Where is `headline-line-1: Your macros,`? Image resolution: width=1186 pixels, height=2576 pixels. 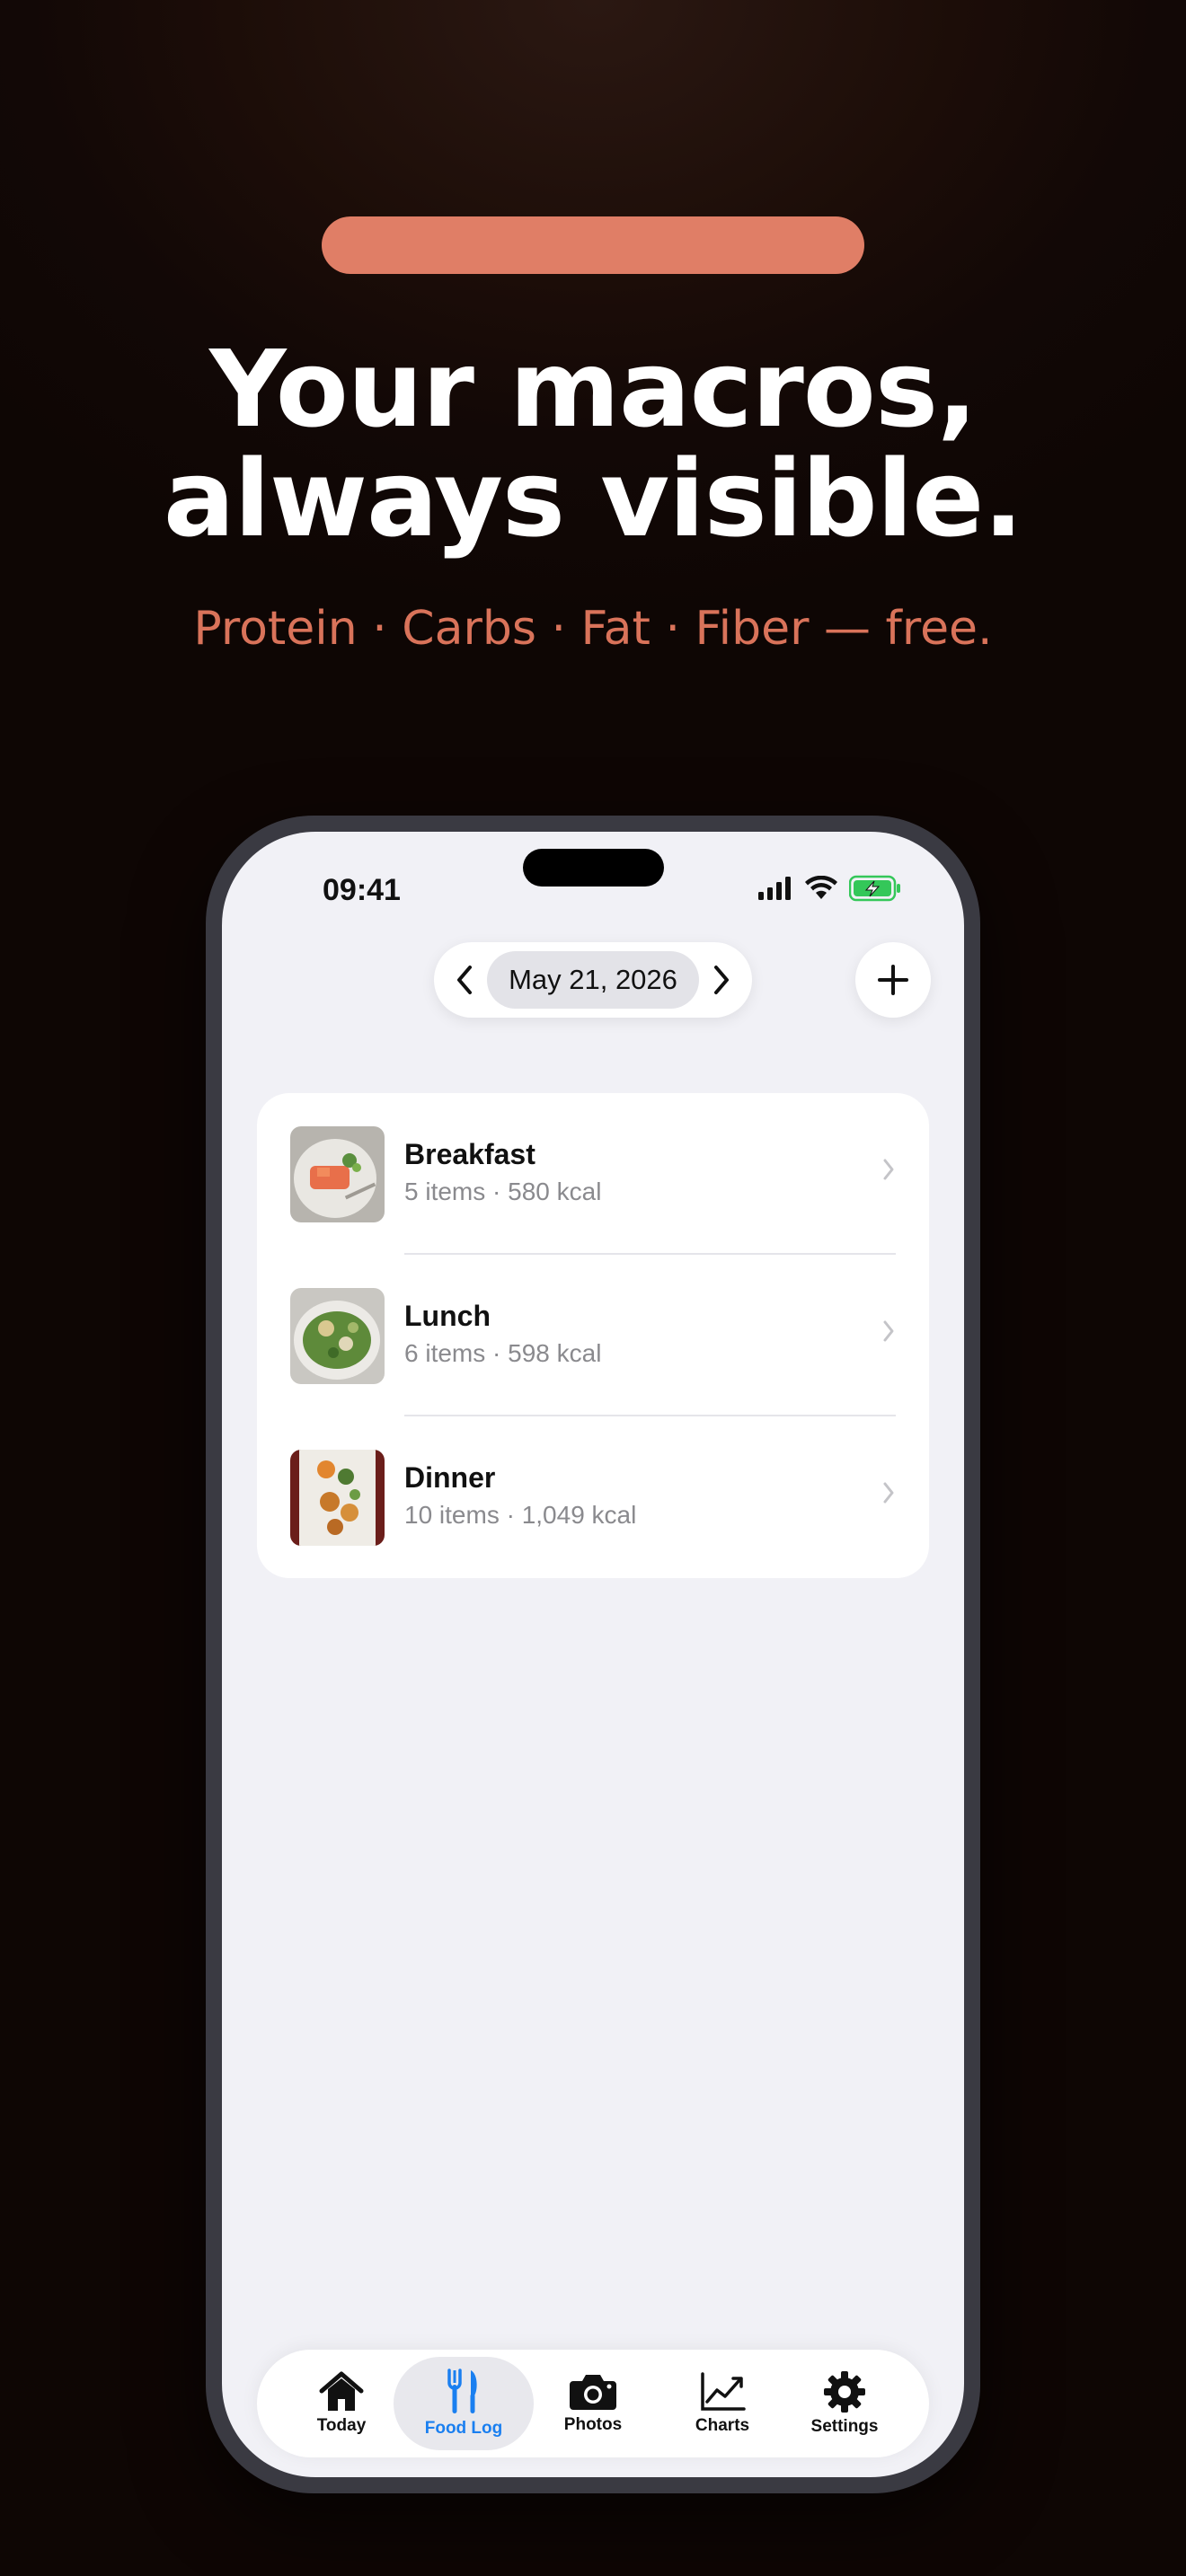
headline-line-1: Your macros, is located at coordinates (593, 389).